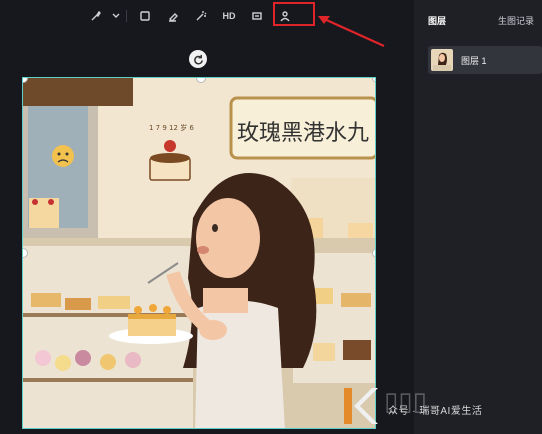 Image resolution: width=542 pixels, height=434 pixels. I want to click on watermark-text: 众号 · 瑞哥AI爱生活, so click(435, 411).